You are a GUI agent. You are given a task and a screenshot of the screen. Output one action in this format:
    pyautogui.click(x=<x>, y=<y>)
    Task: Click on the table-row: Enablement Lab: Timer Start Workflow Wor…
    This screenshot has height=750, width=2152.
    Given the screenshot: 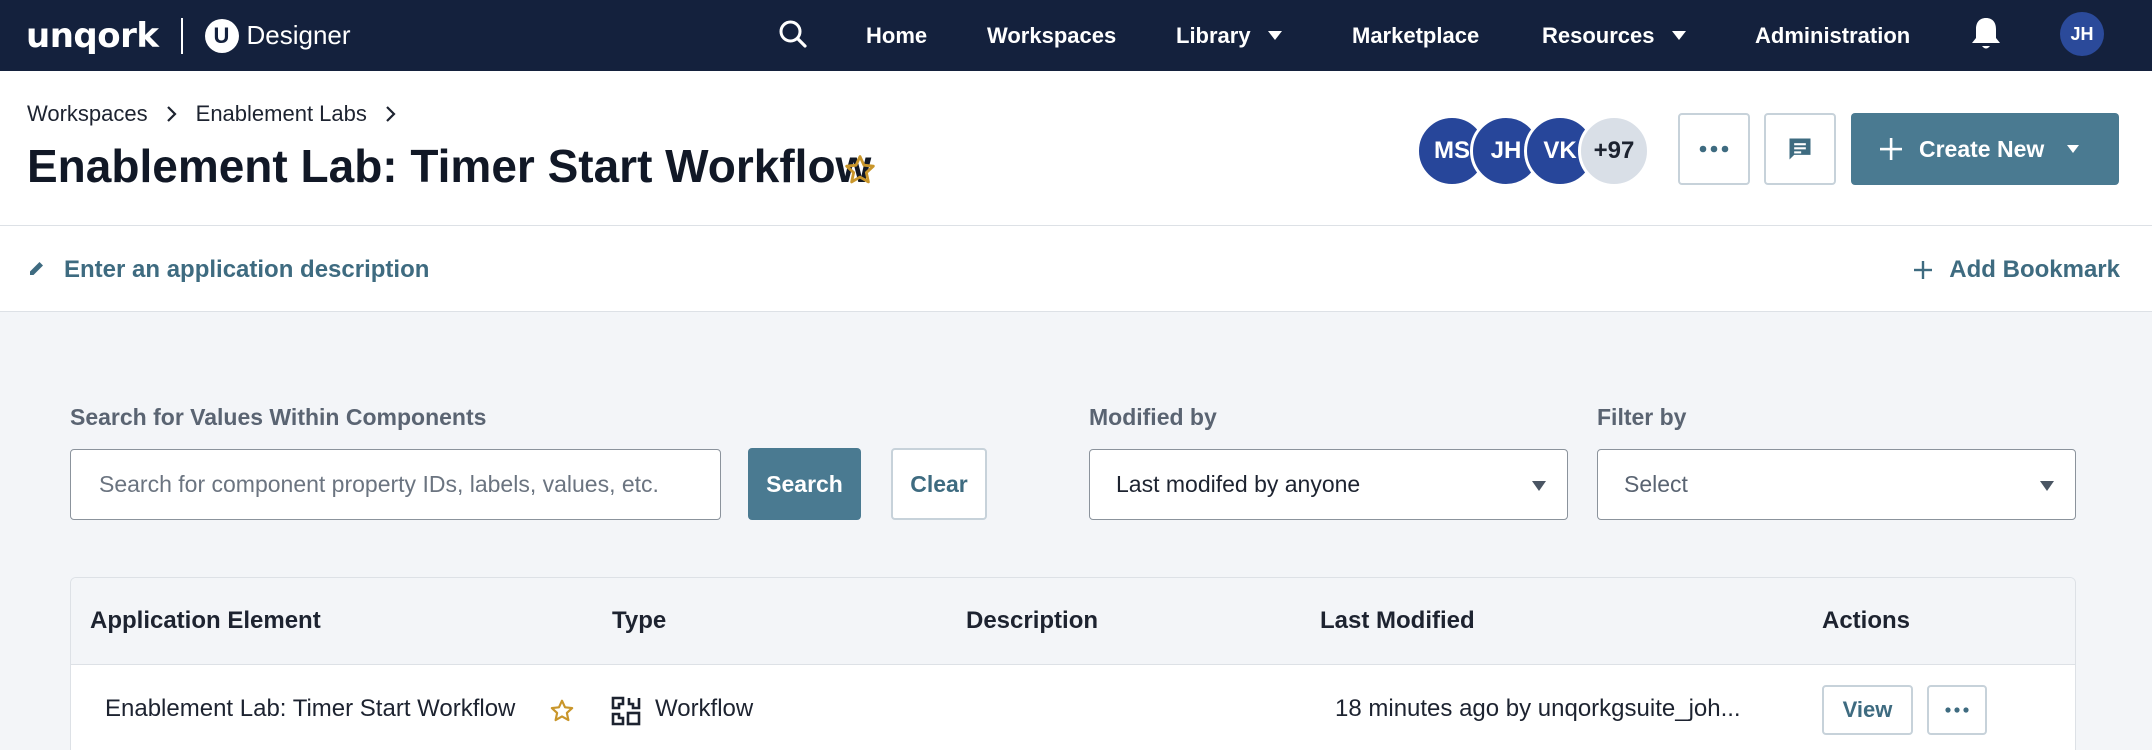 What is the action you would take?
    pyautogui.click(x=1073, y=707)
    